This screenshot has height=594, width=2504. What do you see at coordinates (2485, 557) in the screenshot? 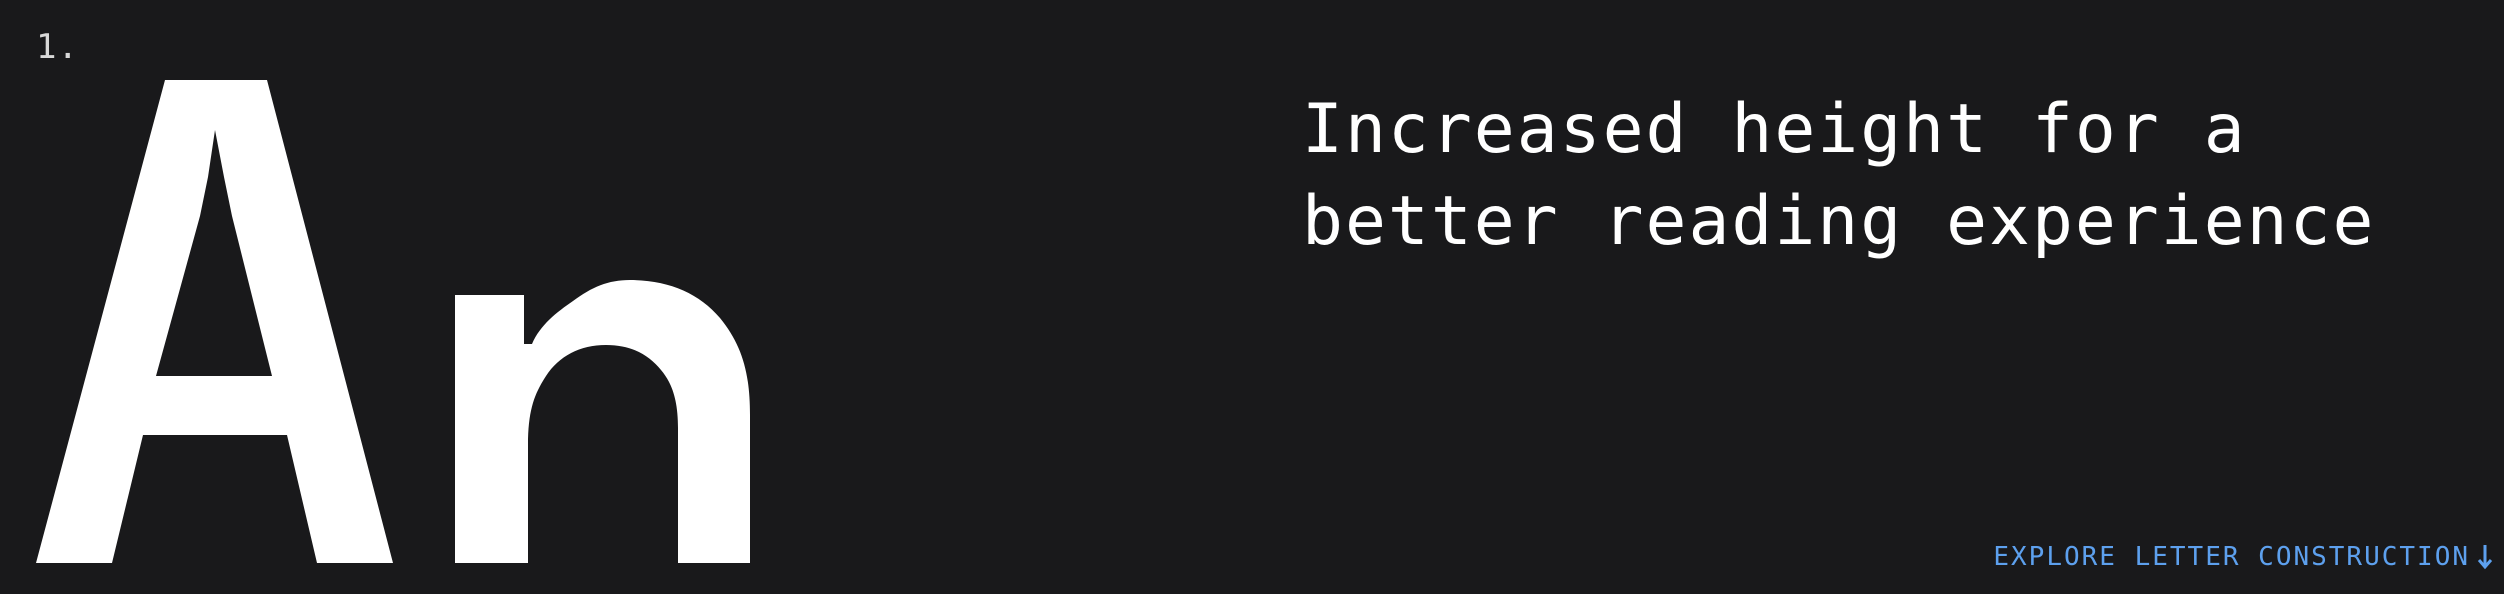
I see `arrow-down-icon` at bounding box center [2485, 557].